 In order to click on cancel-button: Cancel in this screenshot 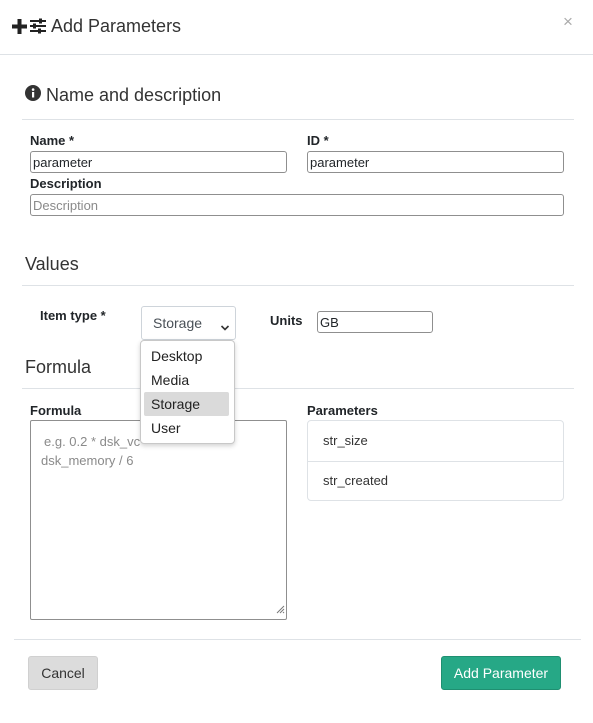, I will do `click(63, 673)`.